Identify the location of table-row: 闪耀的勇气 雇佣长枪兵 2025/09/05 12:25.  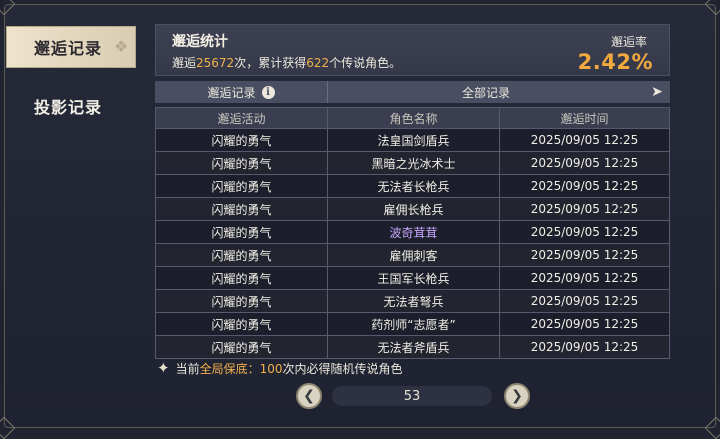
(412, 208).